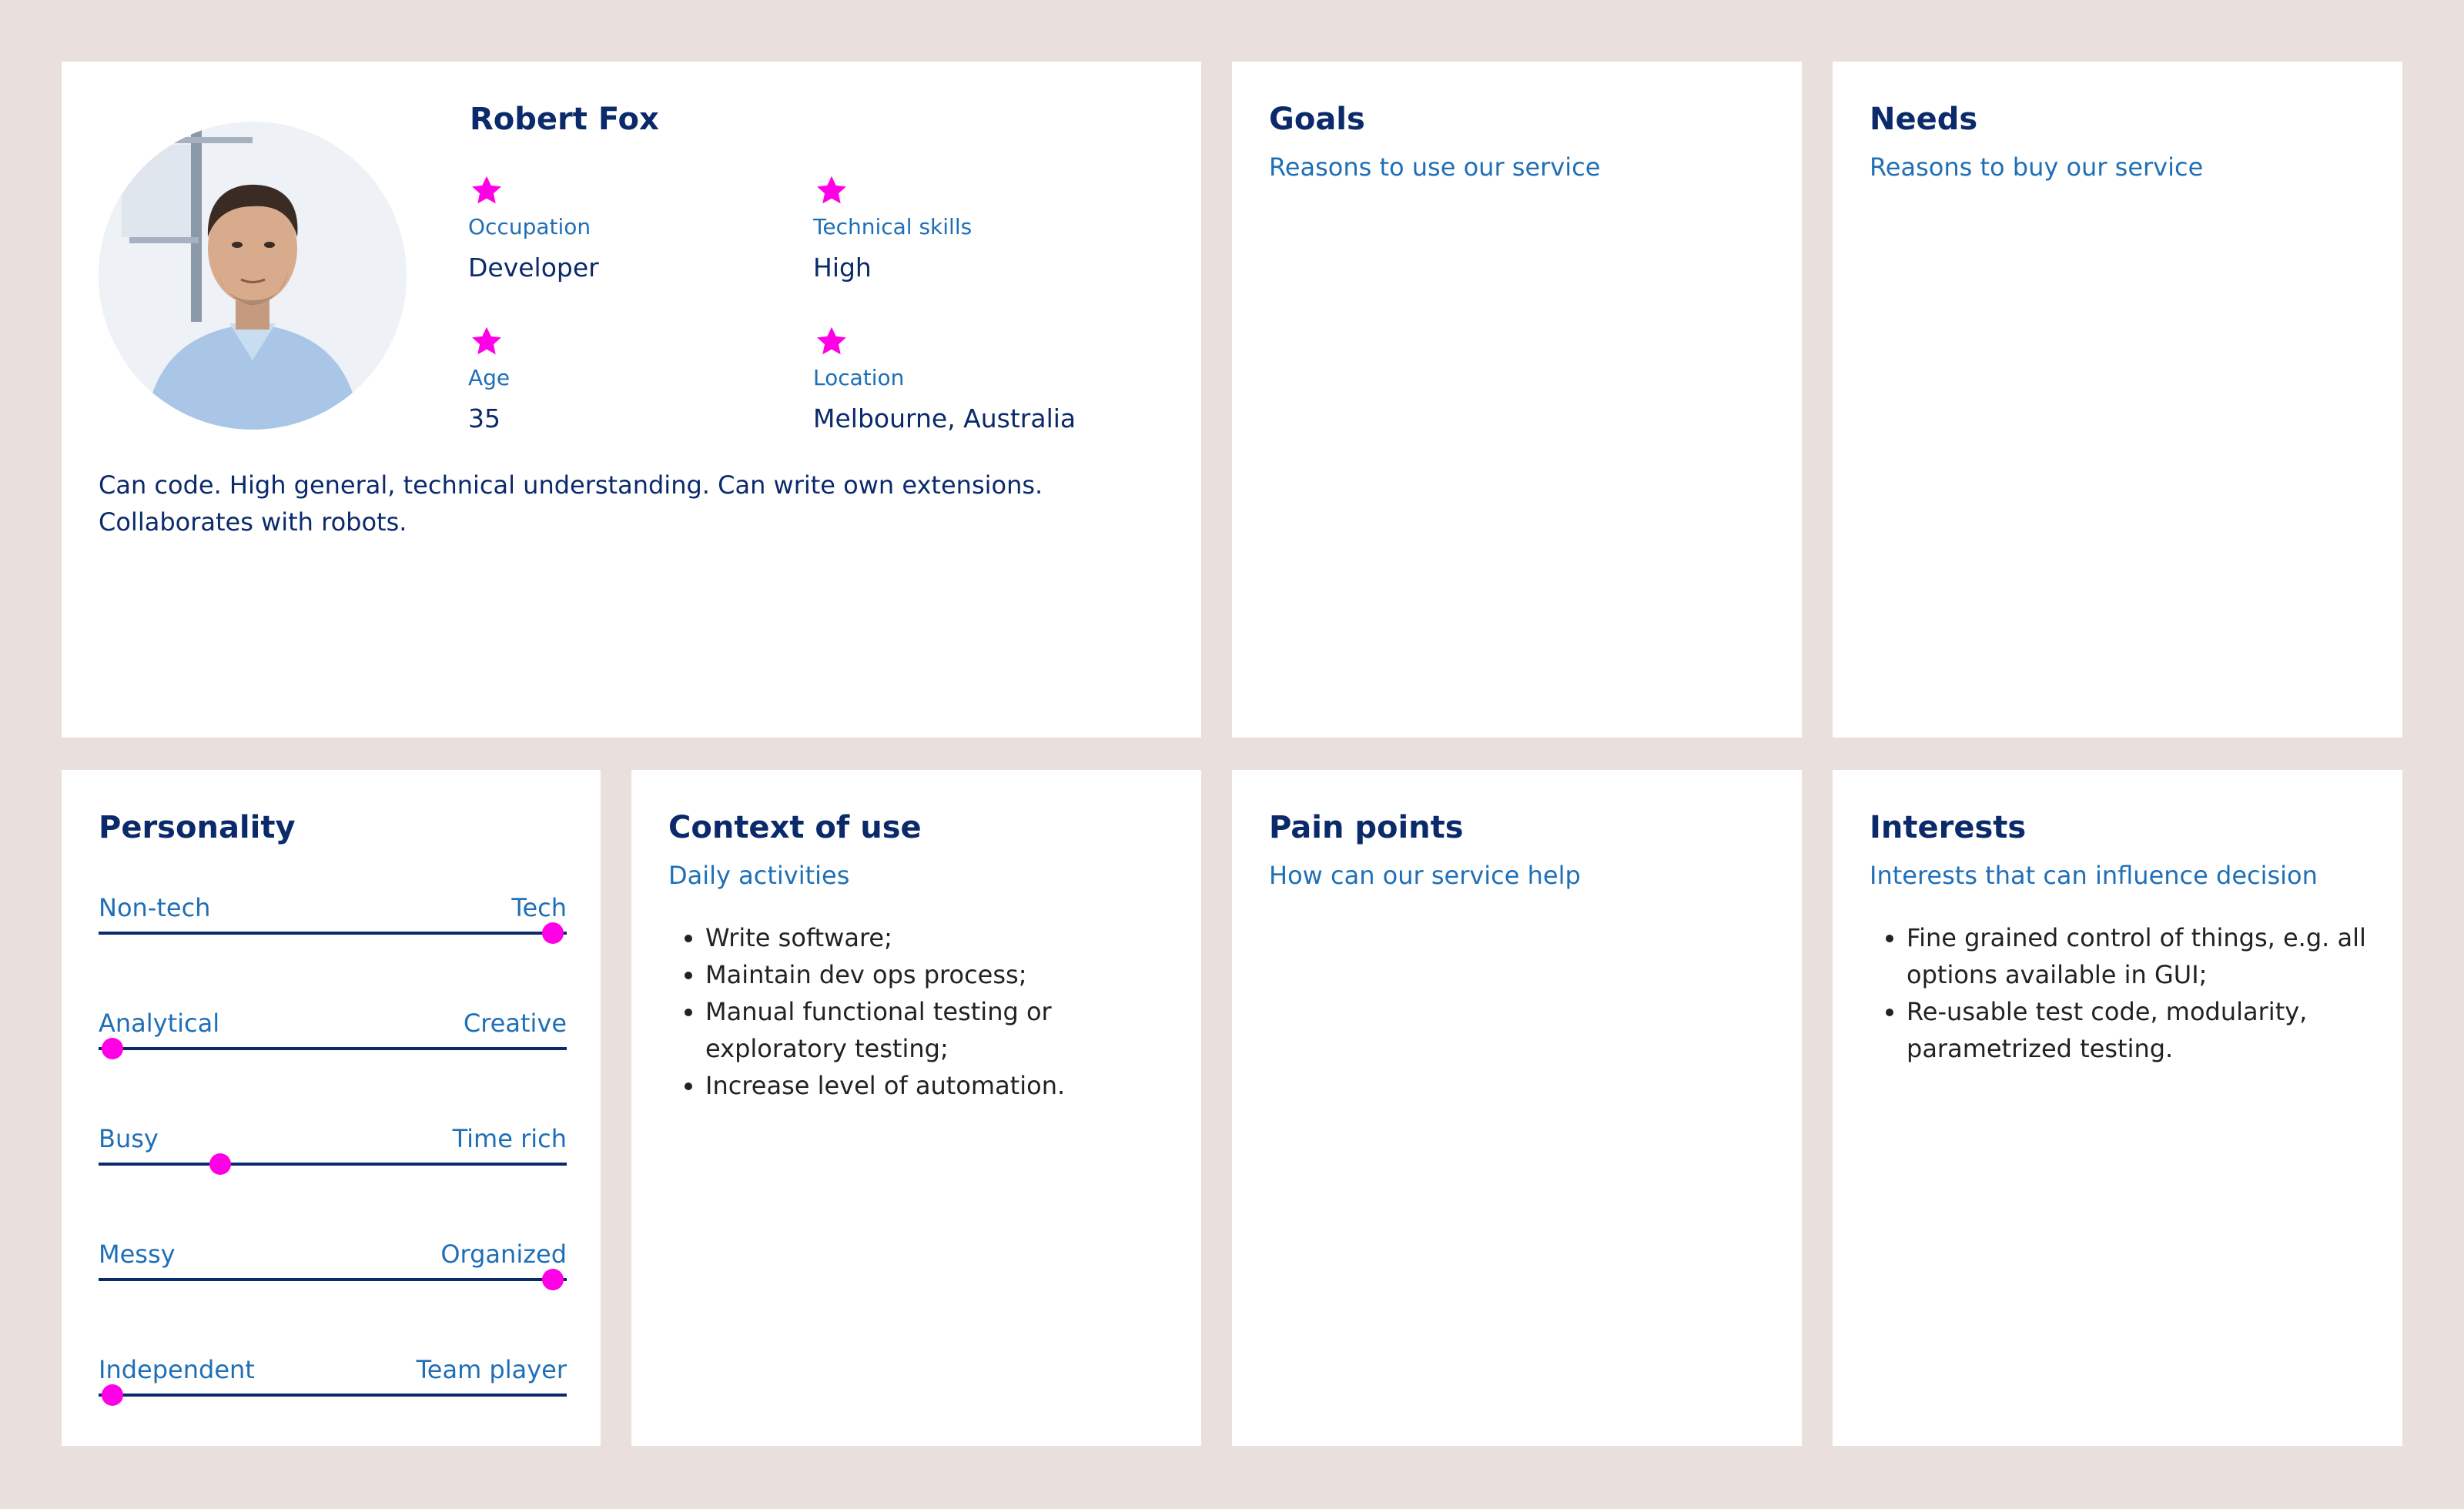 Image resolution: width=2464 pixels, height=1509 pixels. I want to click on goals-card: Goals Reasons to use our service, so click(1517, 400).